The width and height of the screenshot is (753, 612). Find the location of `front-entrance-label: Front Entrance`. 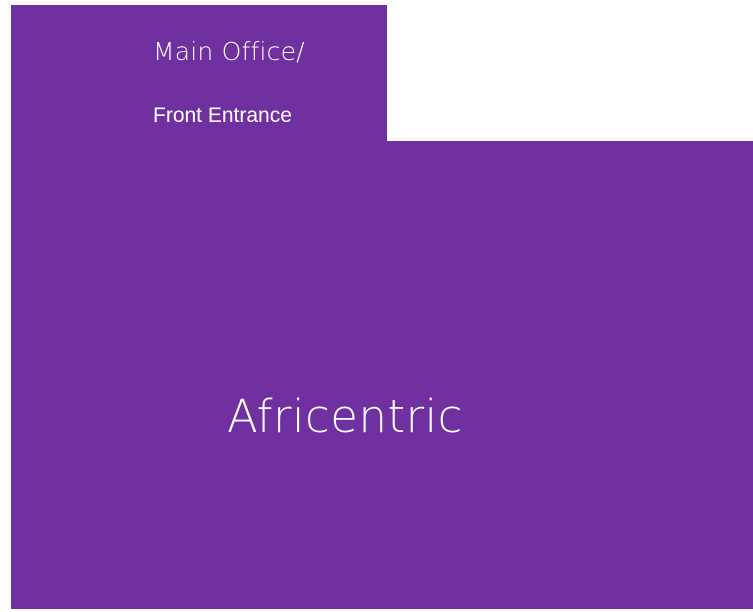

front-entrance-label: Front Entrance is located at coordinates (222, 115).